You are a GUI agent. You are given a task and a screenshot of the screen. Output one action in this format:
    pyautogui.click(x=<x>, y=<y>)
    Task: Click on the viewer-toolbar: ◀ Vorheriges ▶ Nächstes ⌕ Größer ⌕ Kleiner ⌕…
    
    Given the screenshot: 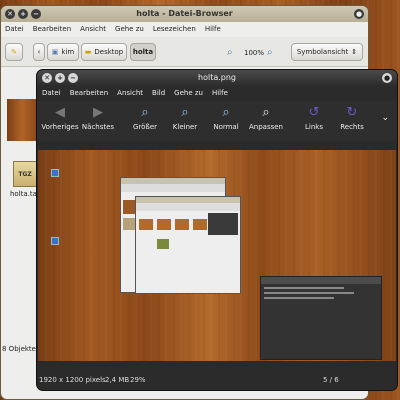 What is the action you would take?
    pyautogui.click(x=217, y=121)
    